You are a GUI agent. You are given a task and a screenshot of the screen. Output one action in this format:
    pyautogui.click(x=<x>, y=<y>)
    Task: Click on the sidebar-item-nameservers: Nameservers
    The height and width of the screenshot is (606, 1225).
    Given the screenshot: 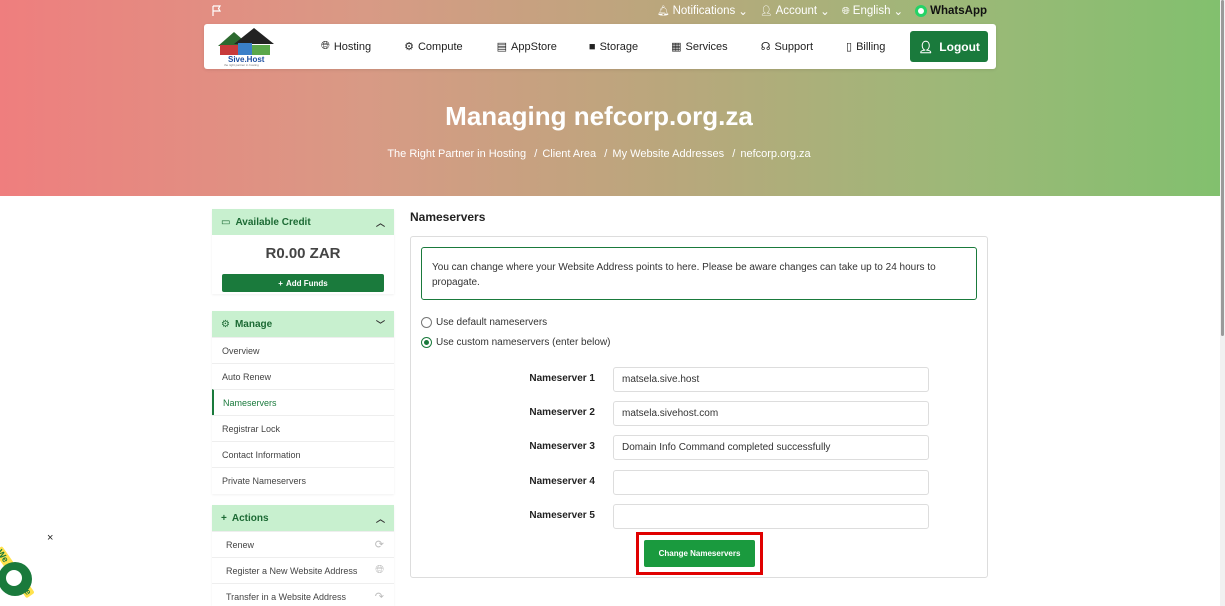 What is the action you would take?
    pyautogui.click(x=303, y=402)
    